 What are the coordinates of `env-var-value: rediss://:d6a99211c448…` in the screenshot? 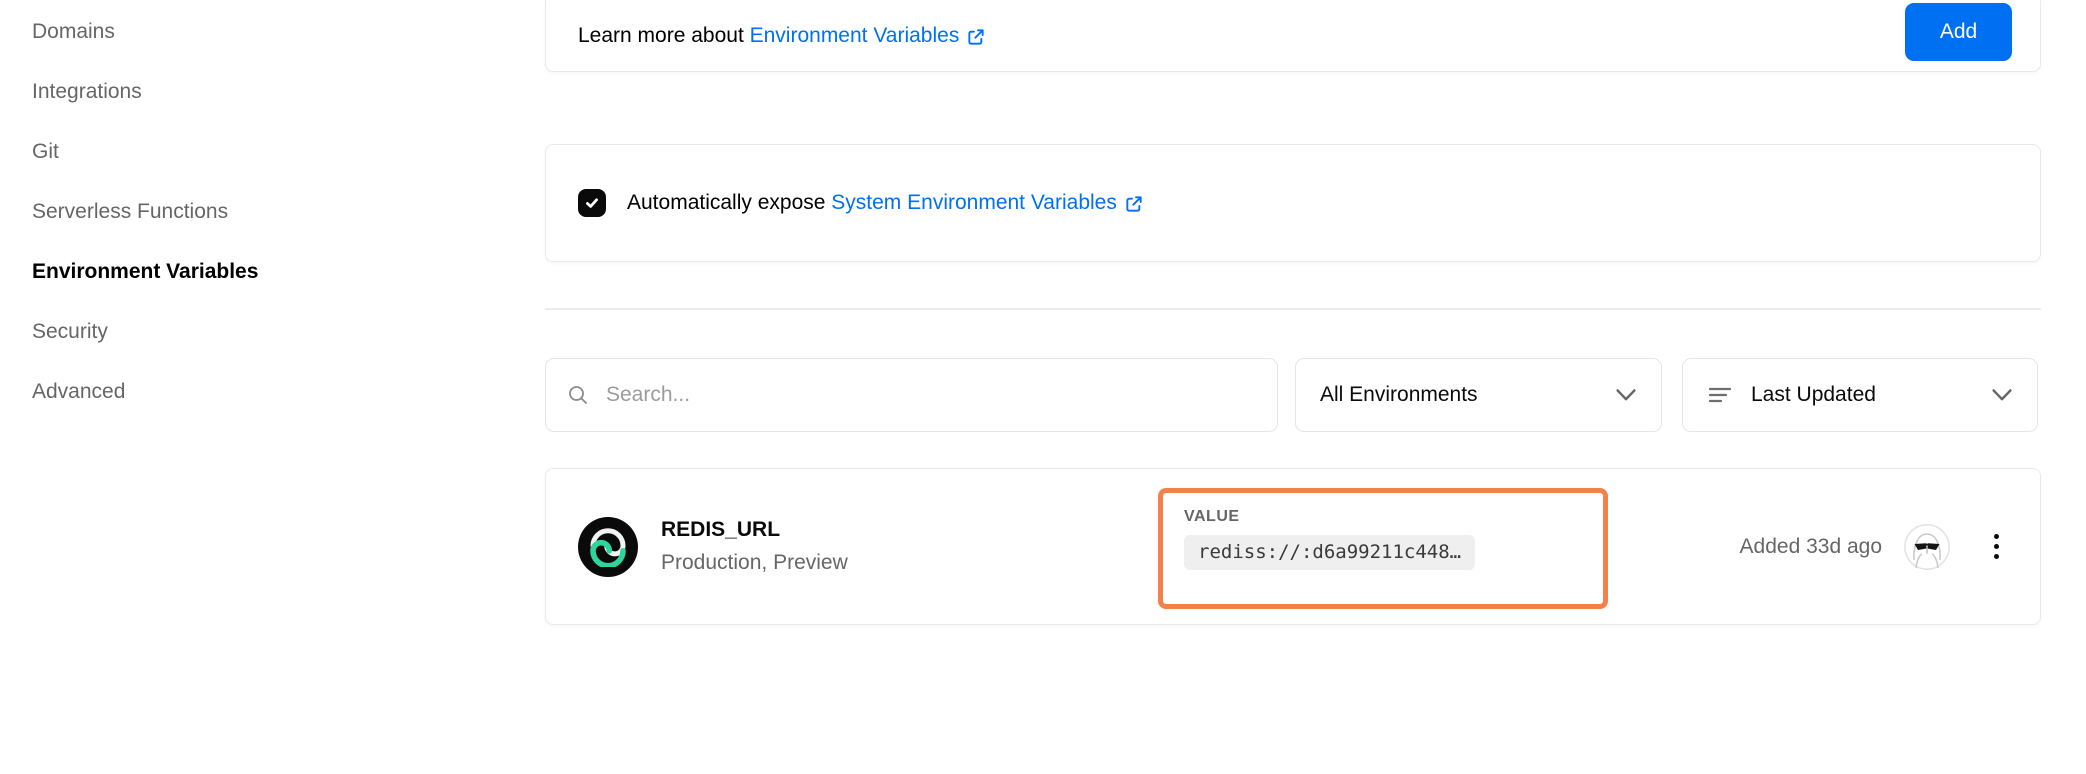 It's located at (1330, 552).